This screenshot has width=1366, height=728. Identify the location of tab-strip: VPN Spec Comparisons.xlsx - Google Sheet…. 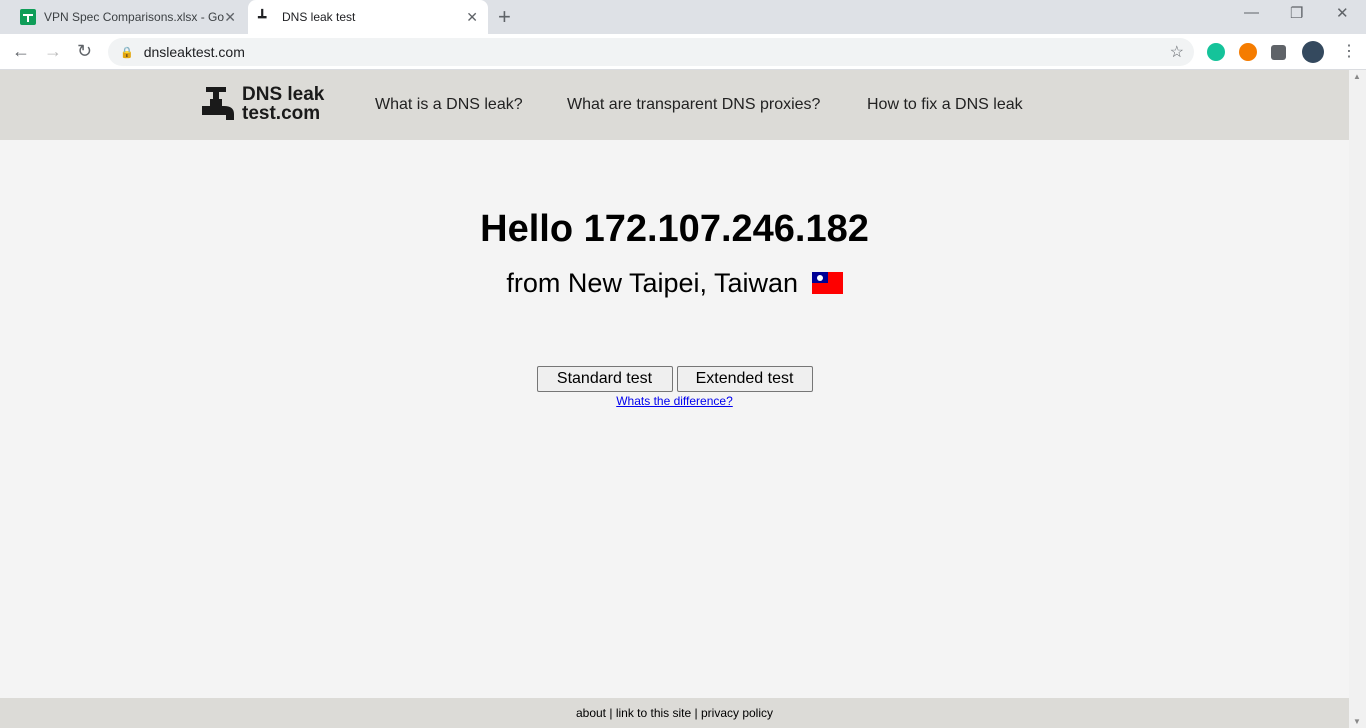
(683, 17).